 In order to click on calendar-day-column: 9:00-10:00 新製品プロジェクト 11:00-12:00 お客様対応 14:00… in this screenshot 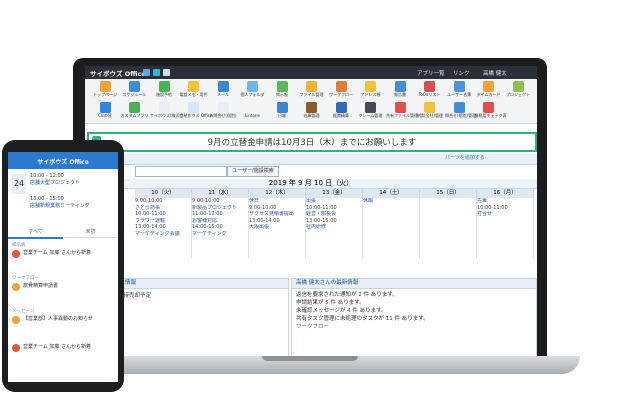, I will do `click(220, 228)`.